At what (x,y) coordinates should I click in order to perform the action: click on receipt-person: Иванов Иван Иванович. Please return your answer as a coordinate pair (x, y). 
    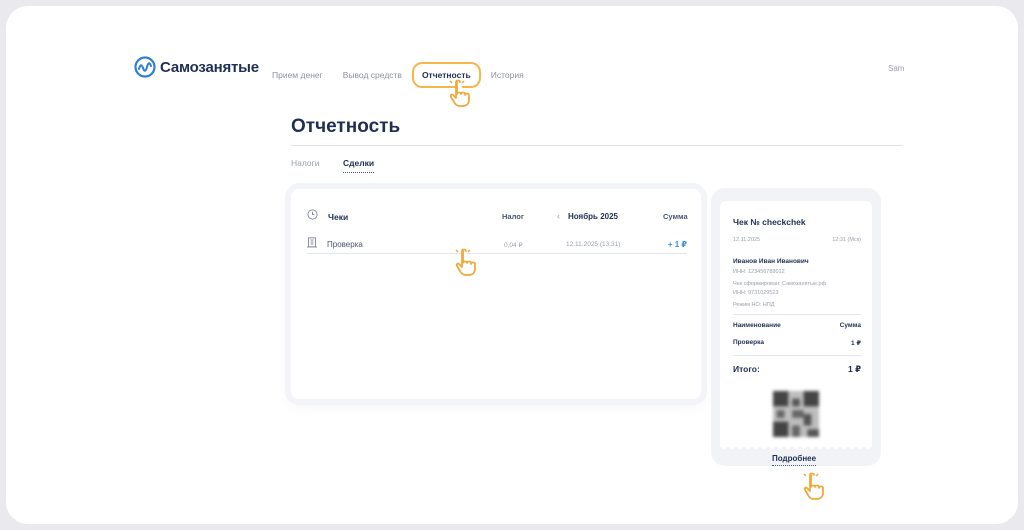
    Looking at the image, I should click on (771, 261).